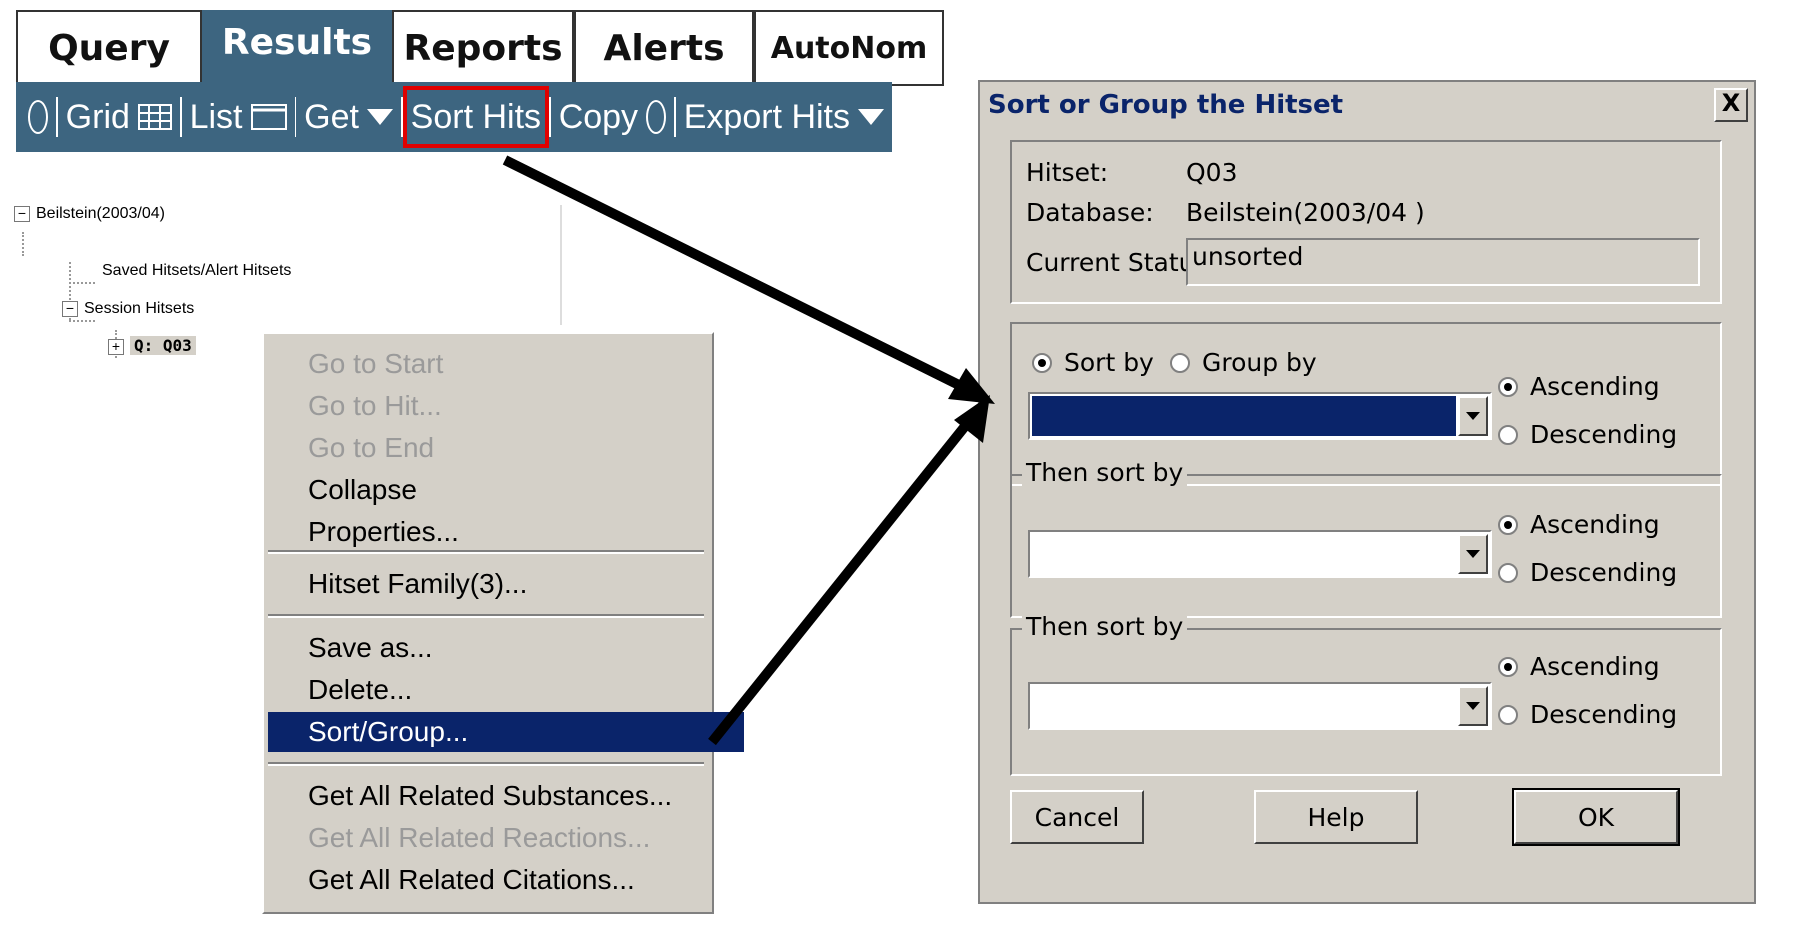 The width and height of the screenshot is (1800, 933). I want to click on arrow-line-from-sort-group, so click(841, 581).